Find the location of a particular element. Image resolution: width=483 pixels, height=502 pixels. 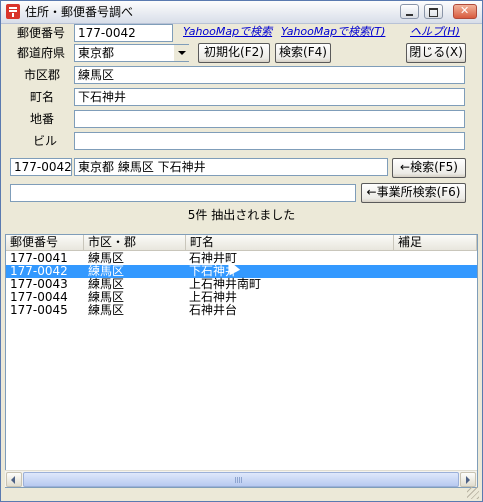

title-bar: 住所・郵便番号調べ is located at coordinates (241, 12).